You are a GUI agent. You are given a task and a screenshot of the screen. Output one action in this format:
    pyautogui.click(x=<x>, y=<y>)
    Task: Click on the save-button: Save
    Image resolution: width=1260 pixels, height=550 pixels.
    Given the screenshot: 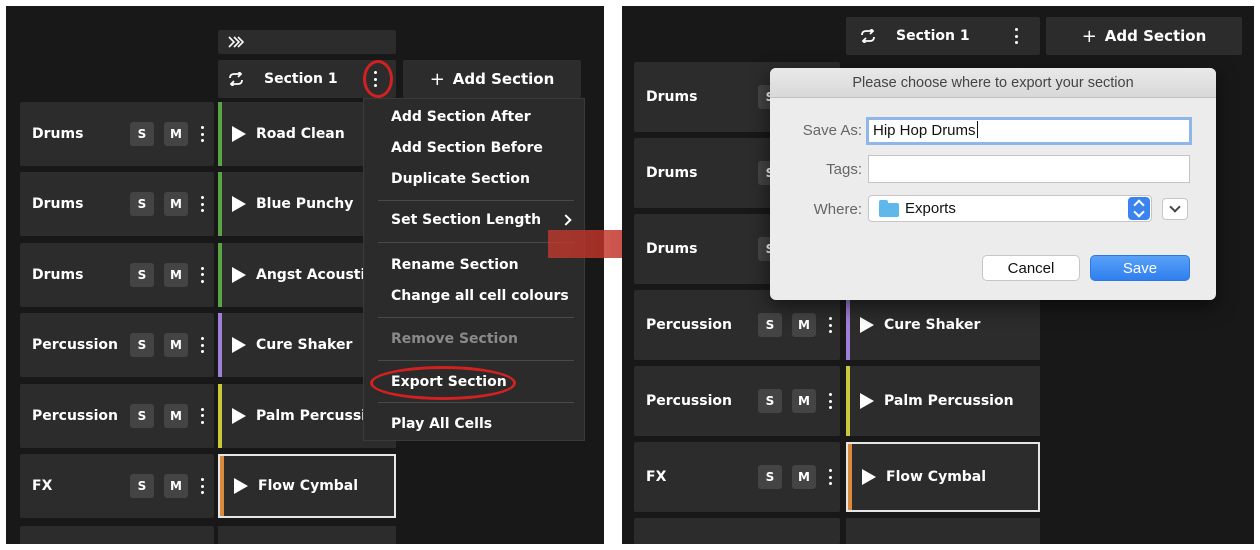 What is the action you would take?
    pyautogui.click(x=1140, y=268)
    